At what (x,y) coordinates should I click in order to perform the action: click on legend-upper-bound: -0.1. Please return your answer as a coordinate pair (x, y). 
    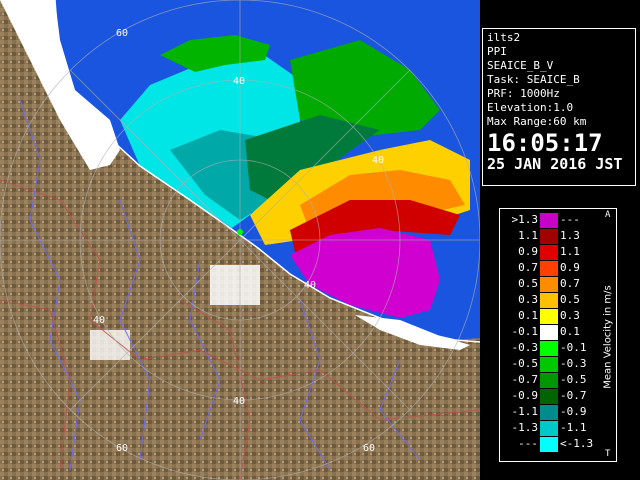
    Looking at the image, I should click on (573, 347).